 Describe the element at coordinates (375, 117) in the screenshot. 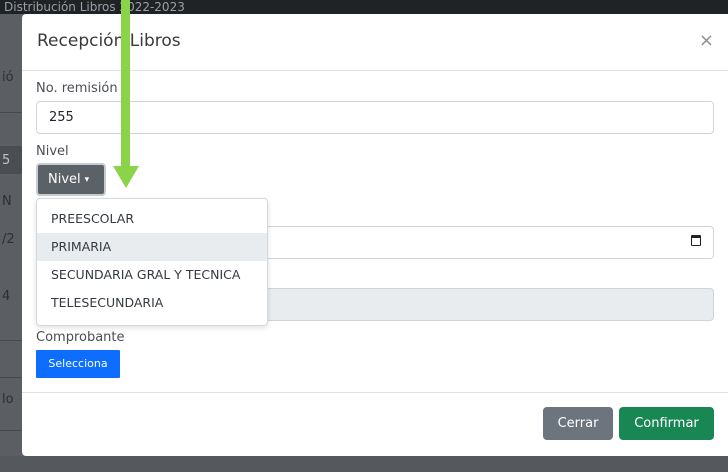

I see `remision-input` at that location.